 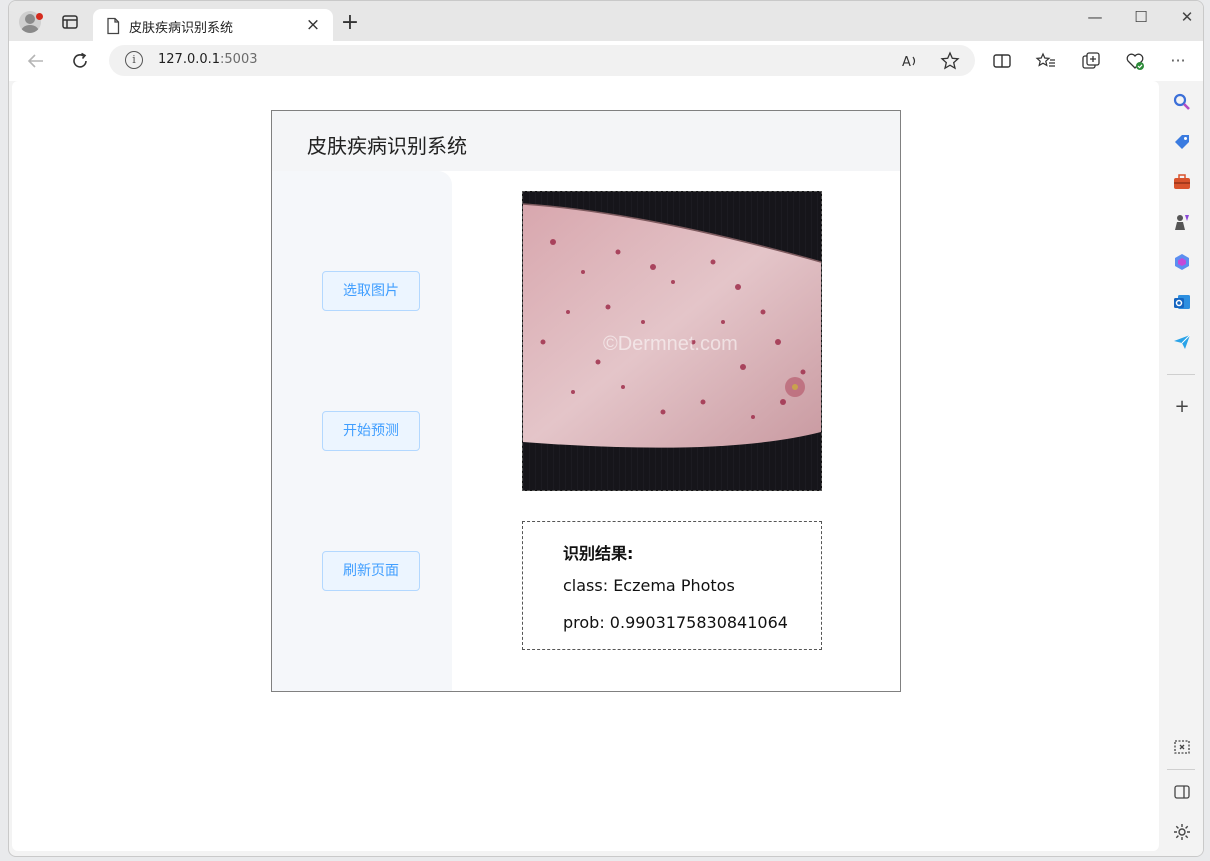 I want to click on shopping-icon, so click(x=1182, y=142).